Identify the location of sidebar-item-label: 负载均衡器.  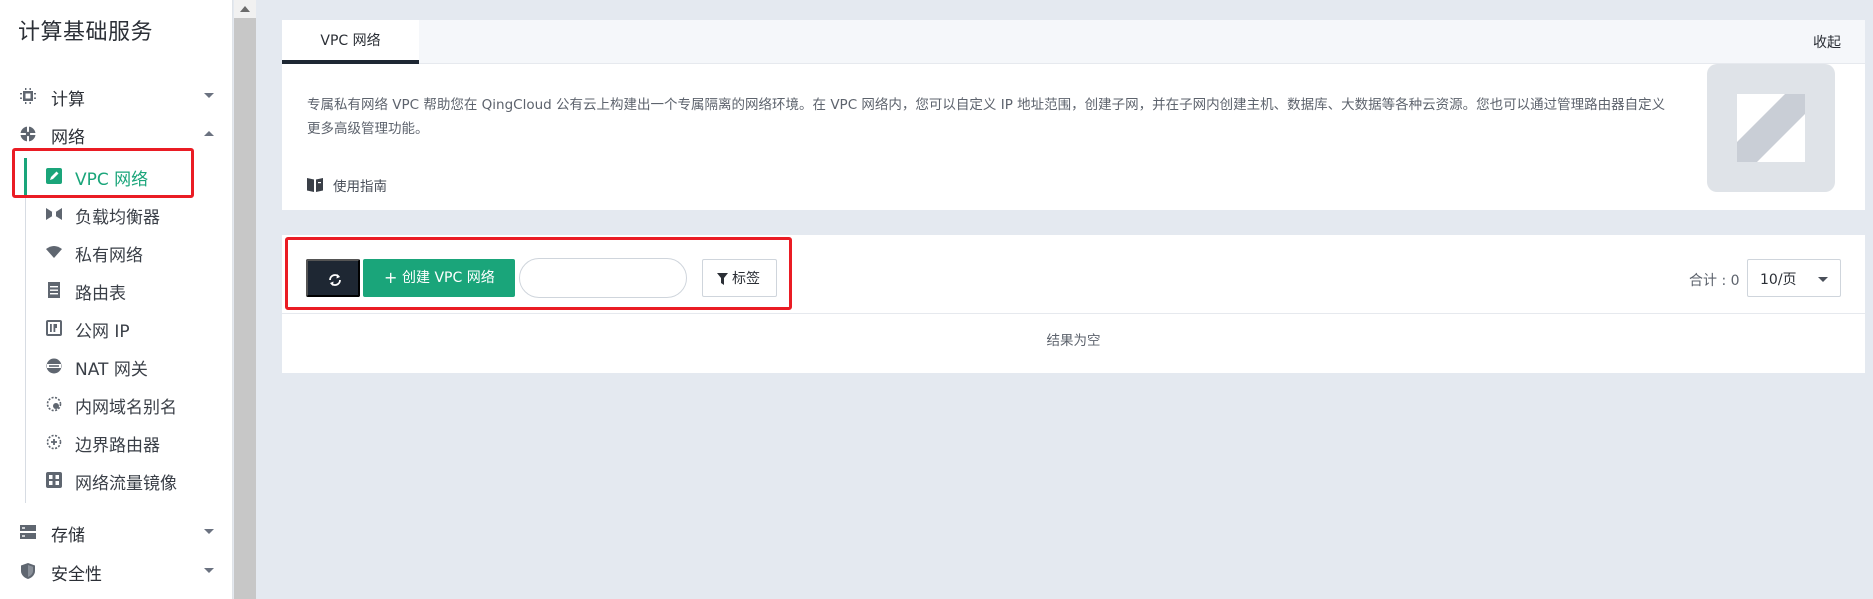
(117, 218).